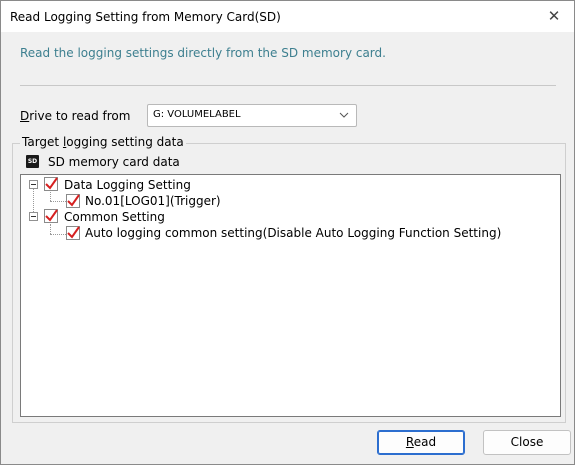  I want to click on read-button: Read, so click(421, 442).